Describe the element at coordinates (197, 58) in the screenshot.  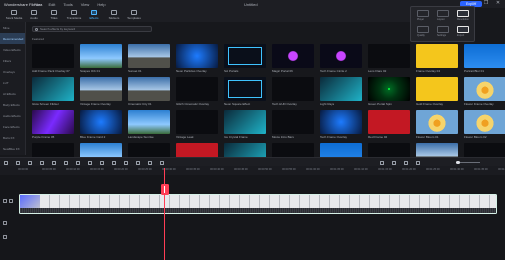
I see `effect-card: Neon Particles Overlay` at that location.